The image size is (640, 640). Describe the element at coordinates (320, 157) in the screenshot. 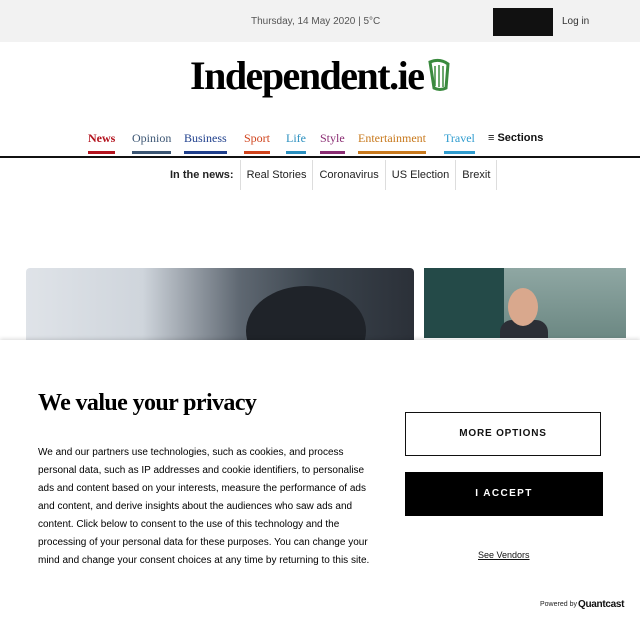

I see `nav-divider` at that location.